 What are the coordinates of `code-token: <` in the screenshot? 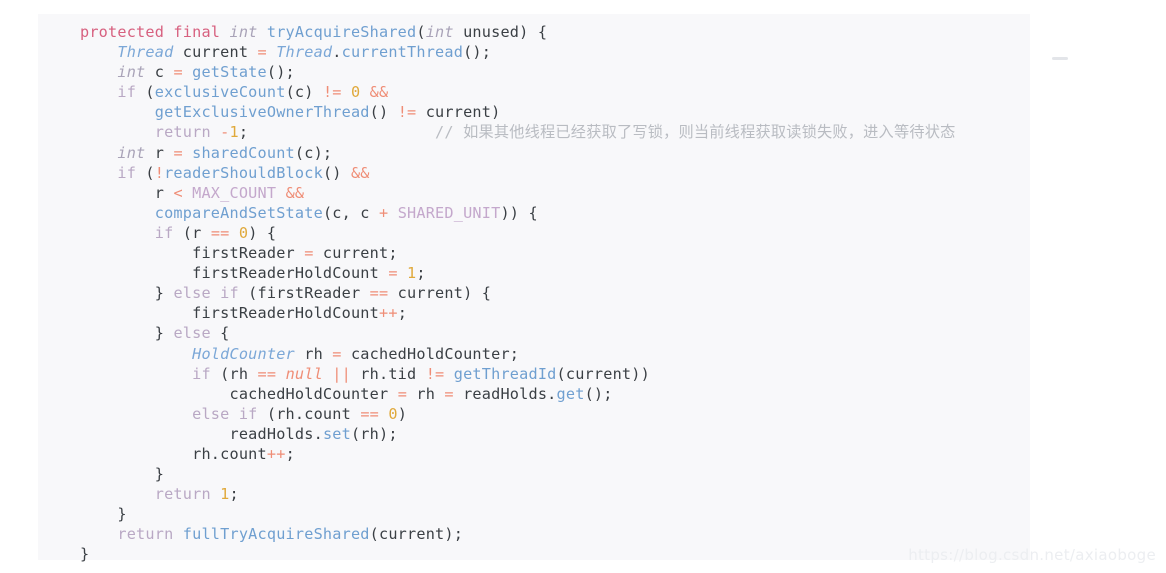 It's located at (178, 192).